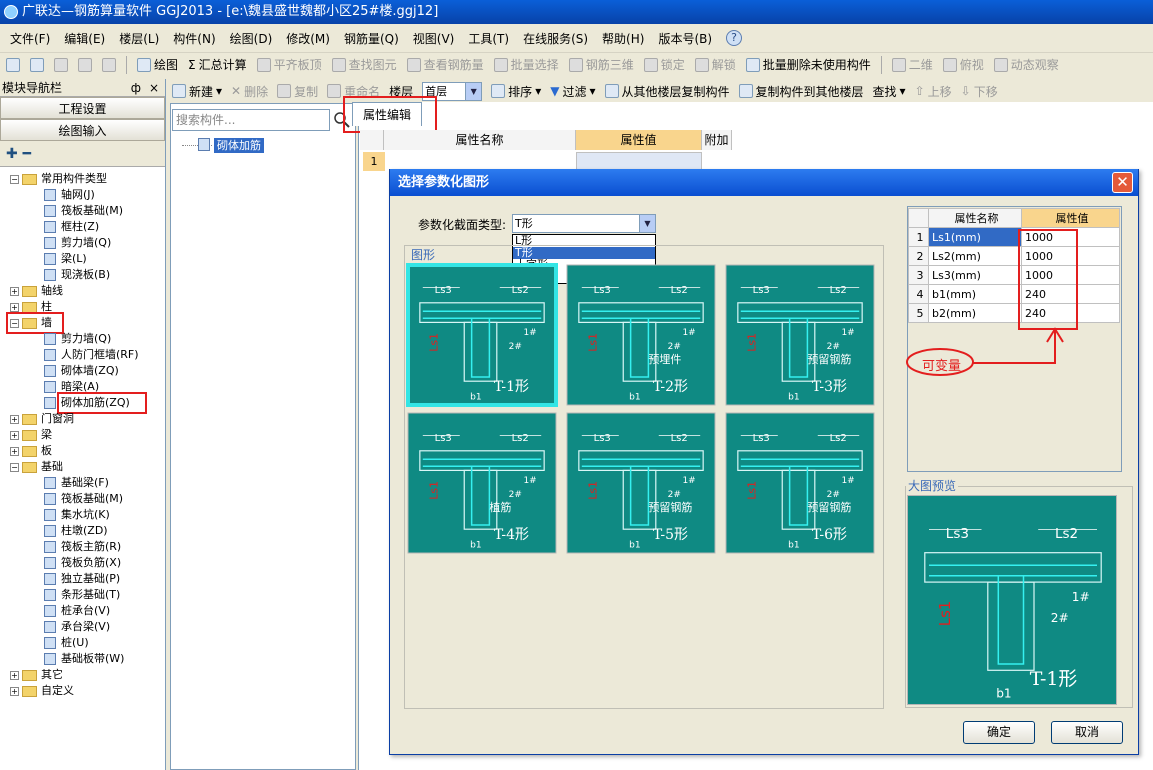 Image resolution: width=1153 pixels, height=770 pixels. What do you see at coordinates (82, 419) in the screenshot?
I see `tree-folder: + 门窗洞` at bounding box center [82, 419].